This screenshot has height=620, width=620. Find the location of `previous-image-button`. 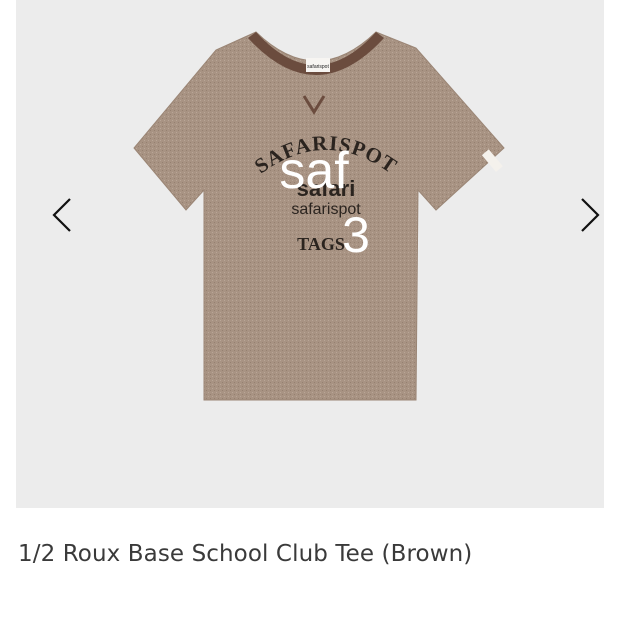

previous-image-button is located at coordinates (62, 215).